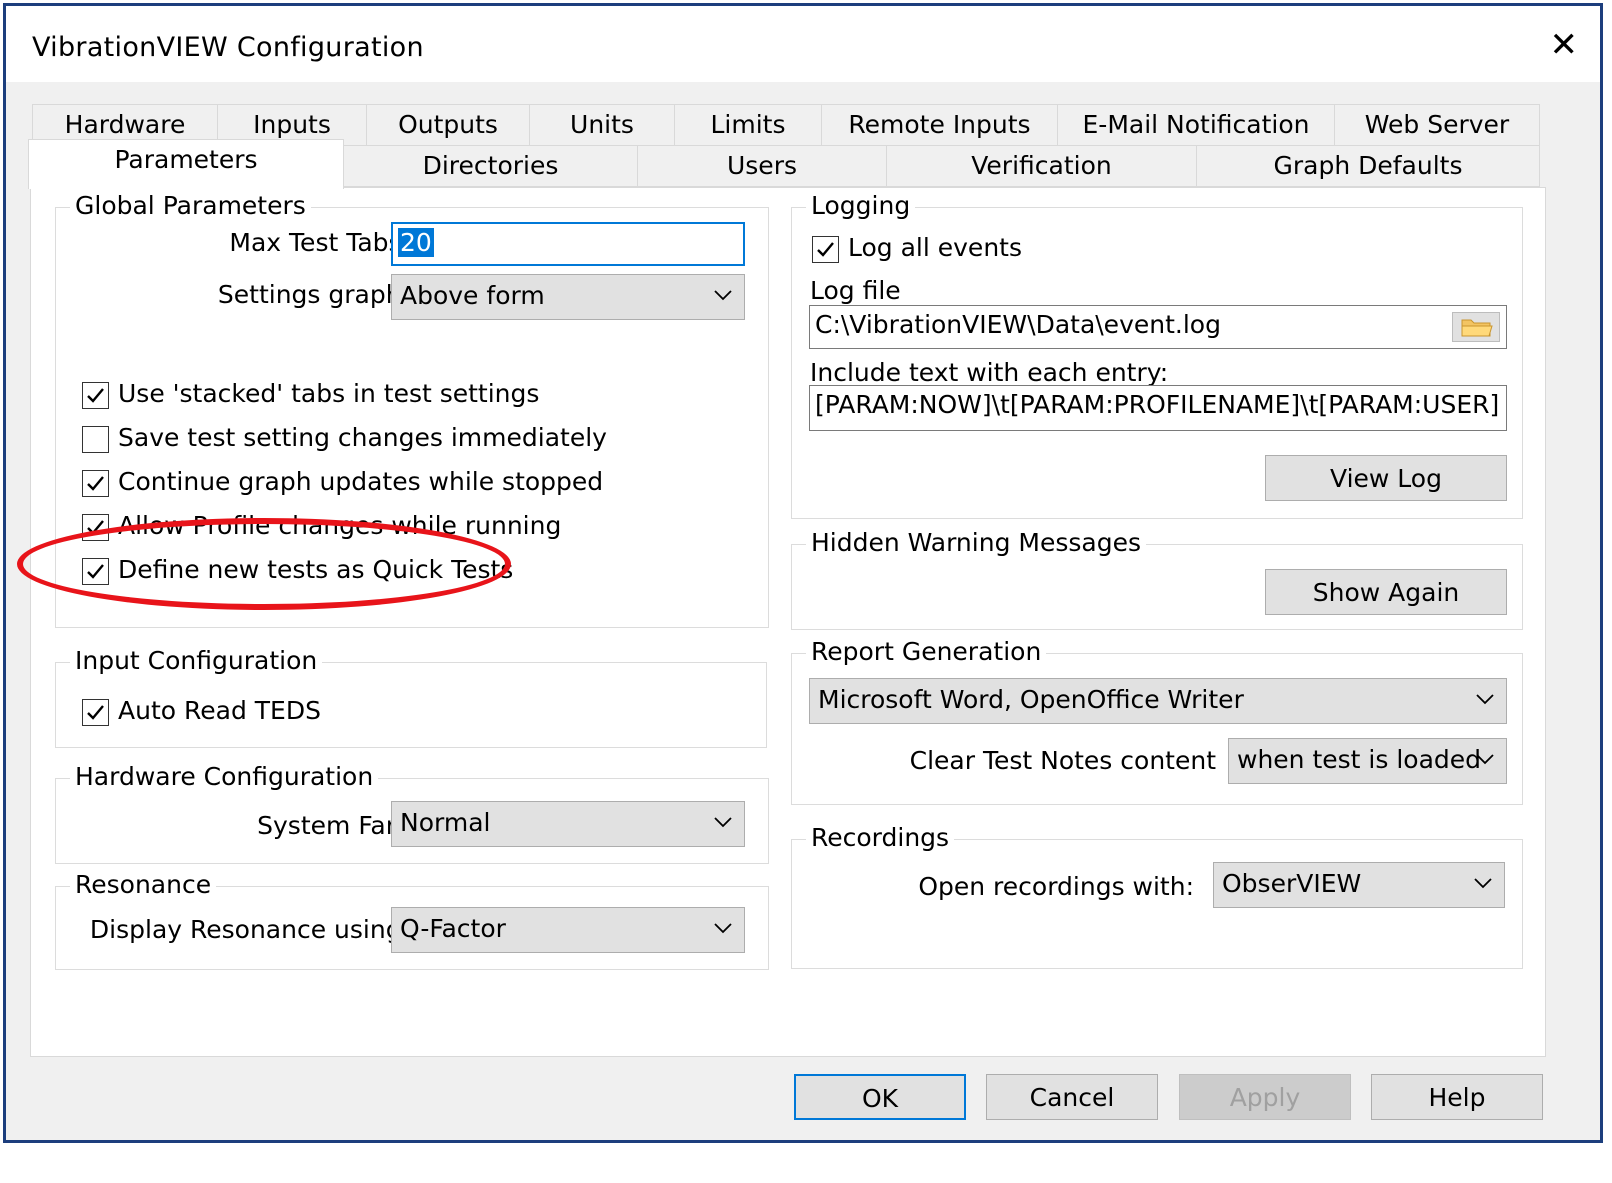  What do you see at coordinates (411, 697) in the screenshot?
I see `input-configuration-group: Input Configuration Auto Read TEDS` at bounding box center [411, 697].